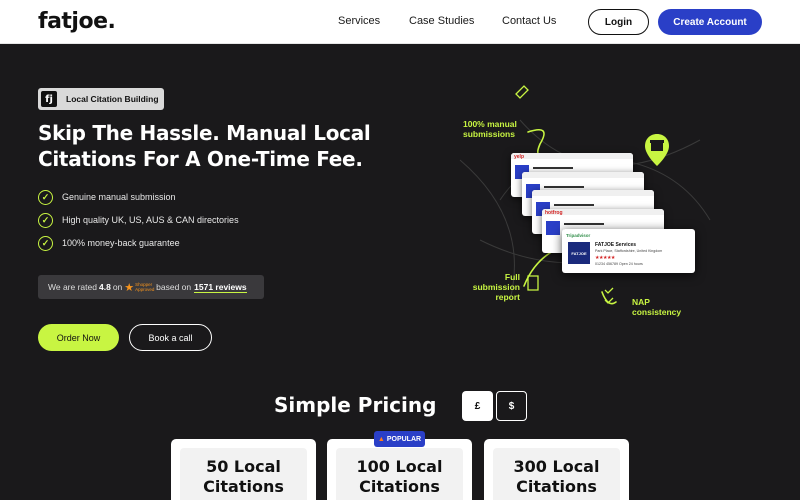  Describe the element at coordinates (556, 469) in the screenshot. I see `pricing-card-300: 300 Local Citations` at that location.